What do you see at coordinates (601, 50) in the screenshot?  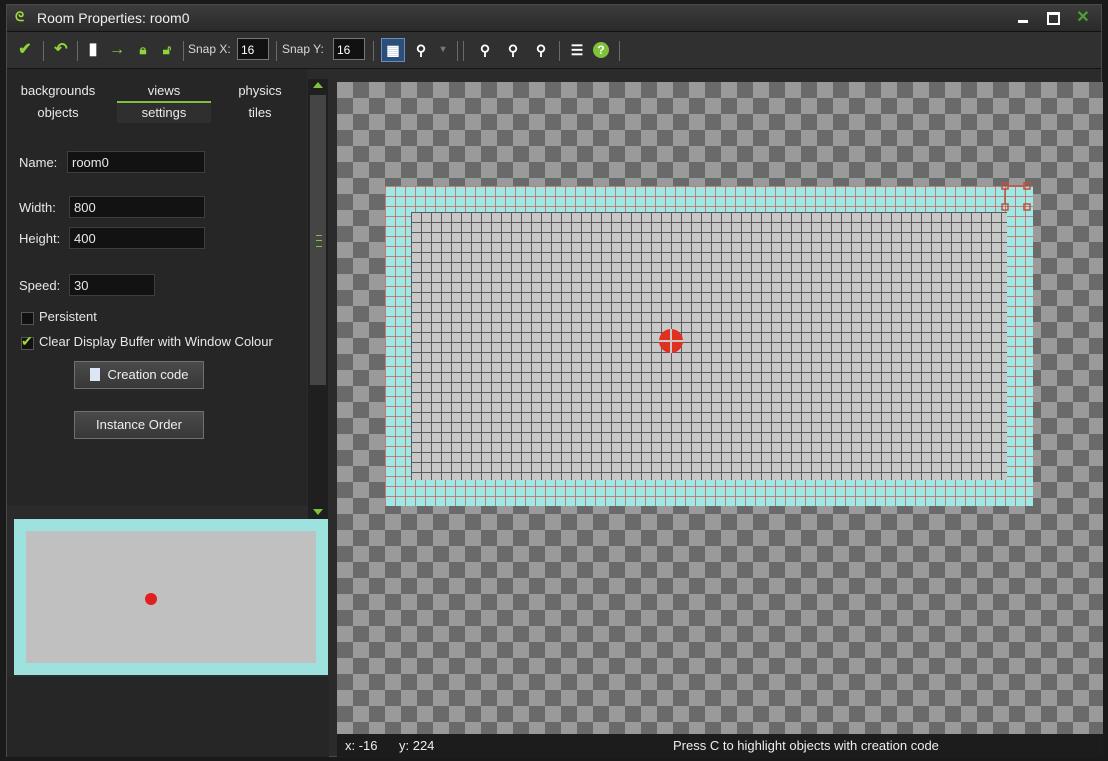 I see `help-icon: ?` at bounding box center [601, 50].